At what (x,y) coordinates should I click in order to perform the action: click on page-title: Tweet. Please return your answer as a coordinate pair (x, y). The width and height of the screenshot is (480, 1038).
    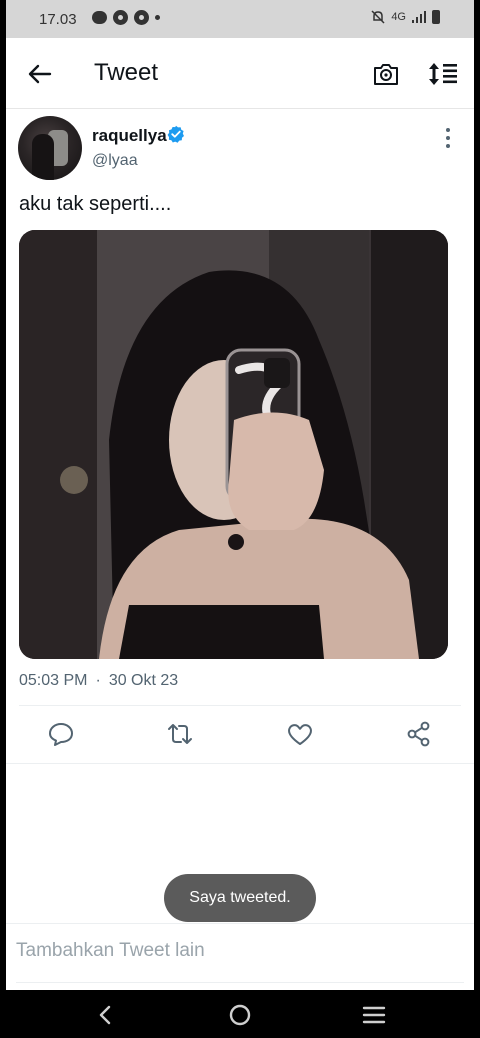
    Looking at the image, I should click on (126, 72).